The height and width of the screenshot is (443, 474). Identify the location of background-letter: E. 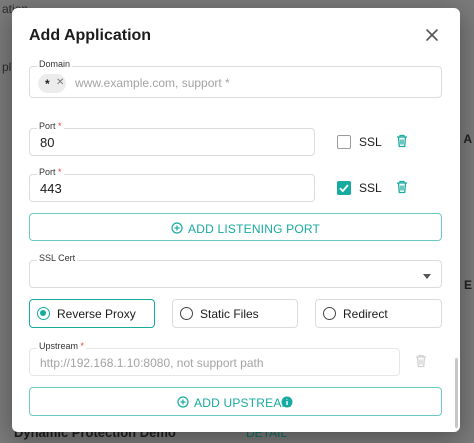
(467, 285).